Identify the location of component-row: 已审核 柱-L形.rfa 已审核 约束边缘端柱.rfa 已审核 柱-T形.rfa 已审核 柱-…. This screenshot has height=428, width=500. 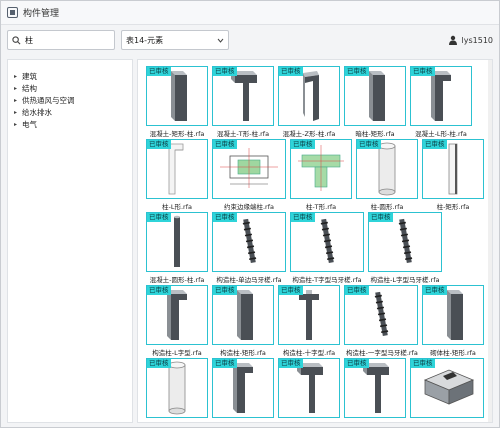
(317, 175).